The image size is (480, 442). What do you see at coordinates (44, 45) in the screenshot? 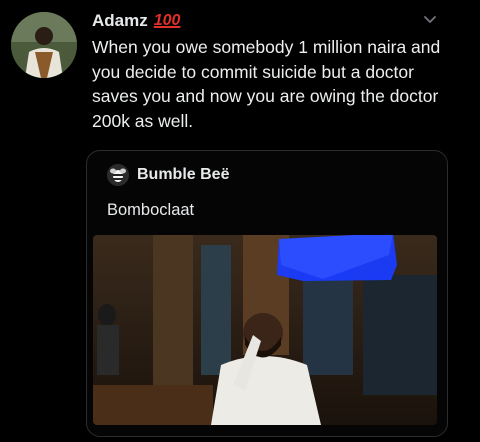
I see `avatar` at bounding box center [44, 45].